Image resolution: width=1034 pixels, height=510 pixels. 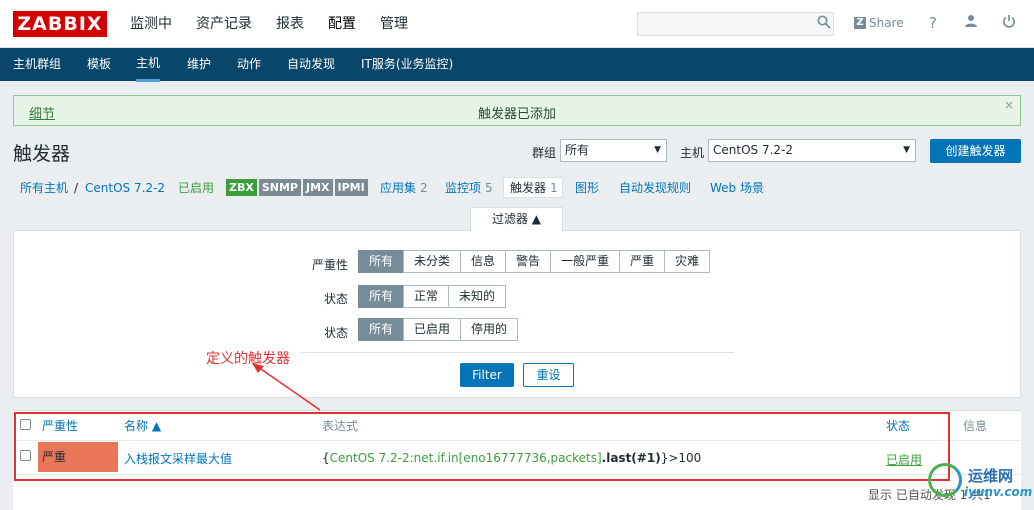 I want to click on items-link: 监控项, so click(x=463, y=188).